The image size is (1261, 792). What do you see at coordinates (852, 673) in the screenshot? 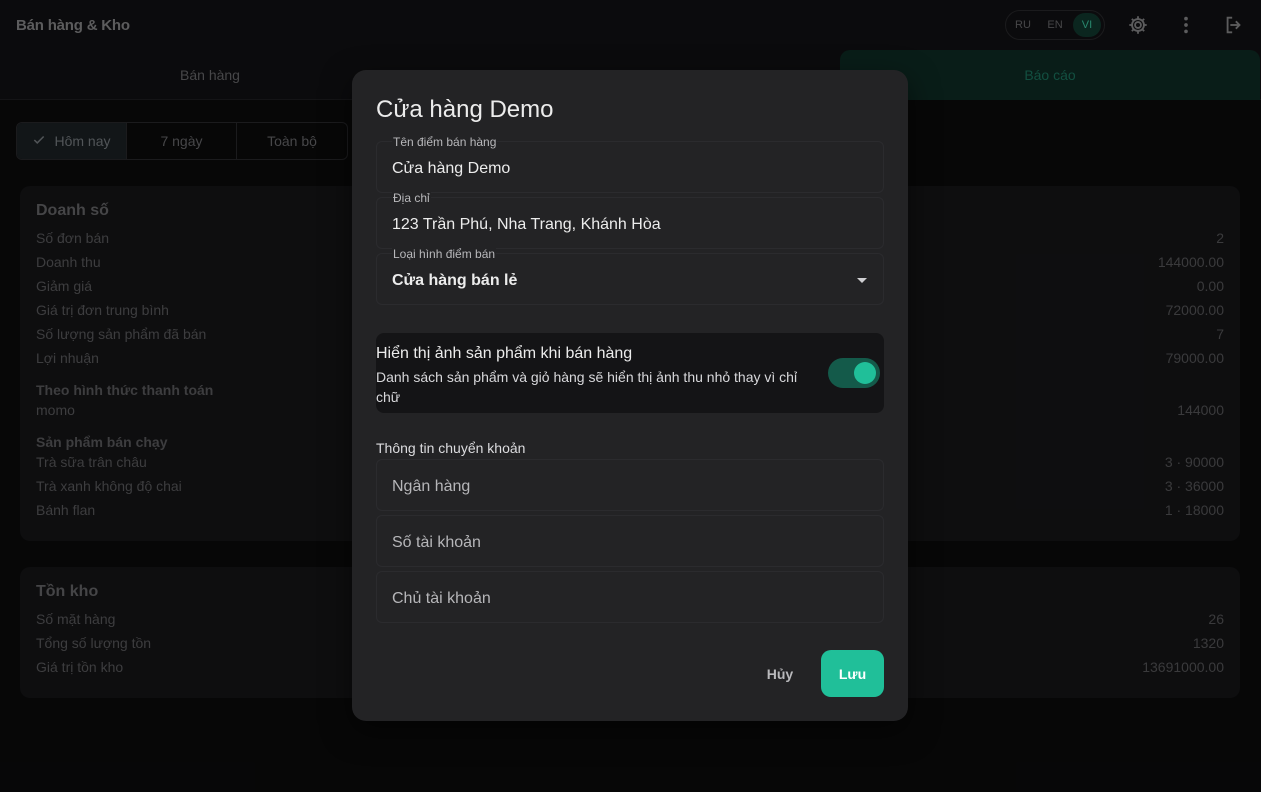
I see `save-button: Lưu` at bounding box center [852, 673].